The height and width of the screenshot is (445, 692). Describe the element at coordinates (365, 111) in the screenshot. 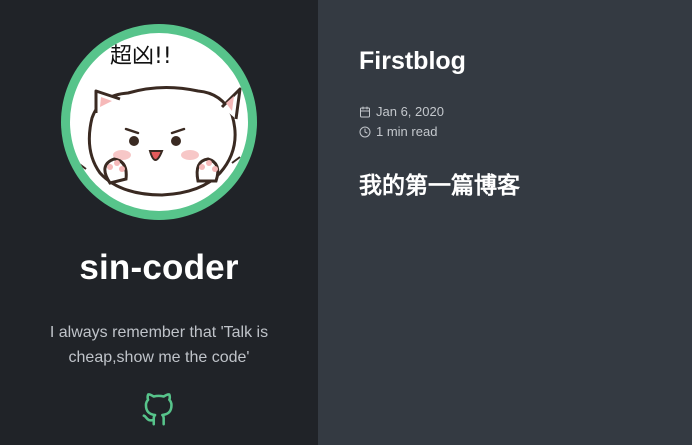

I see `calendar-icon` at that location.